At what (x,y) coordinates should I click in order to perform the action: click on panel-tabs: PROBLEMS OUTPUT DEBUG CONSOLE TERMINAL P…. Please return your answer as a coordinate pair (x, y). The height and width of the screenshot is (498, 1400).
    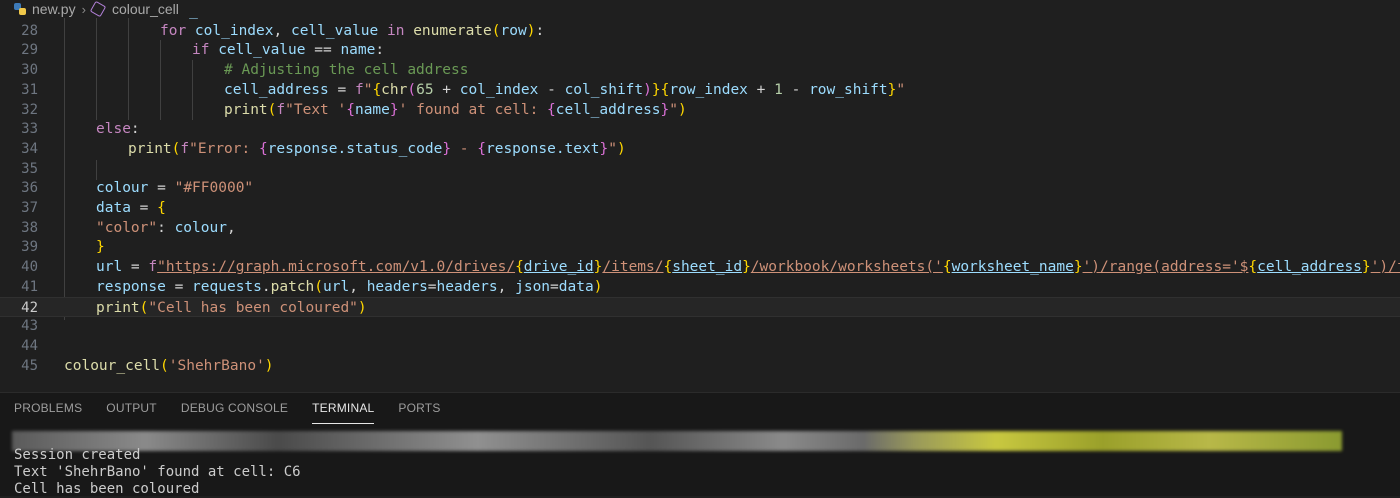
    Looking at the image, I should click on (226, 409).